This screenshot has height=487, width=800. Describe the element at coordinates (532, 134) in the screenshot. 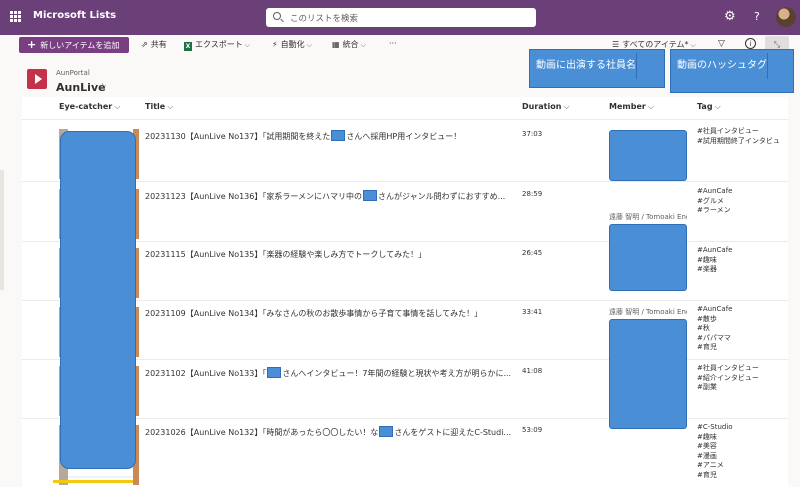

I see `duration-cell: 37:03` at that location.